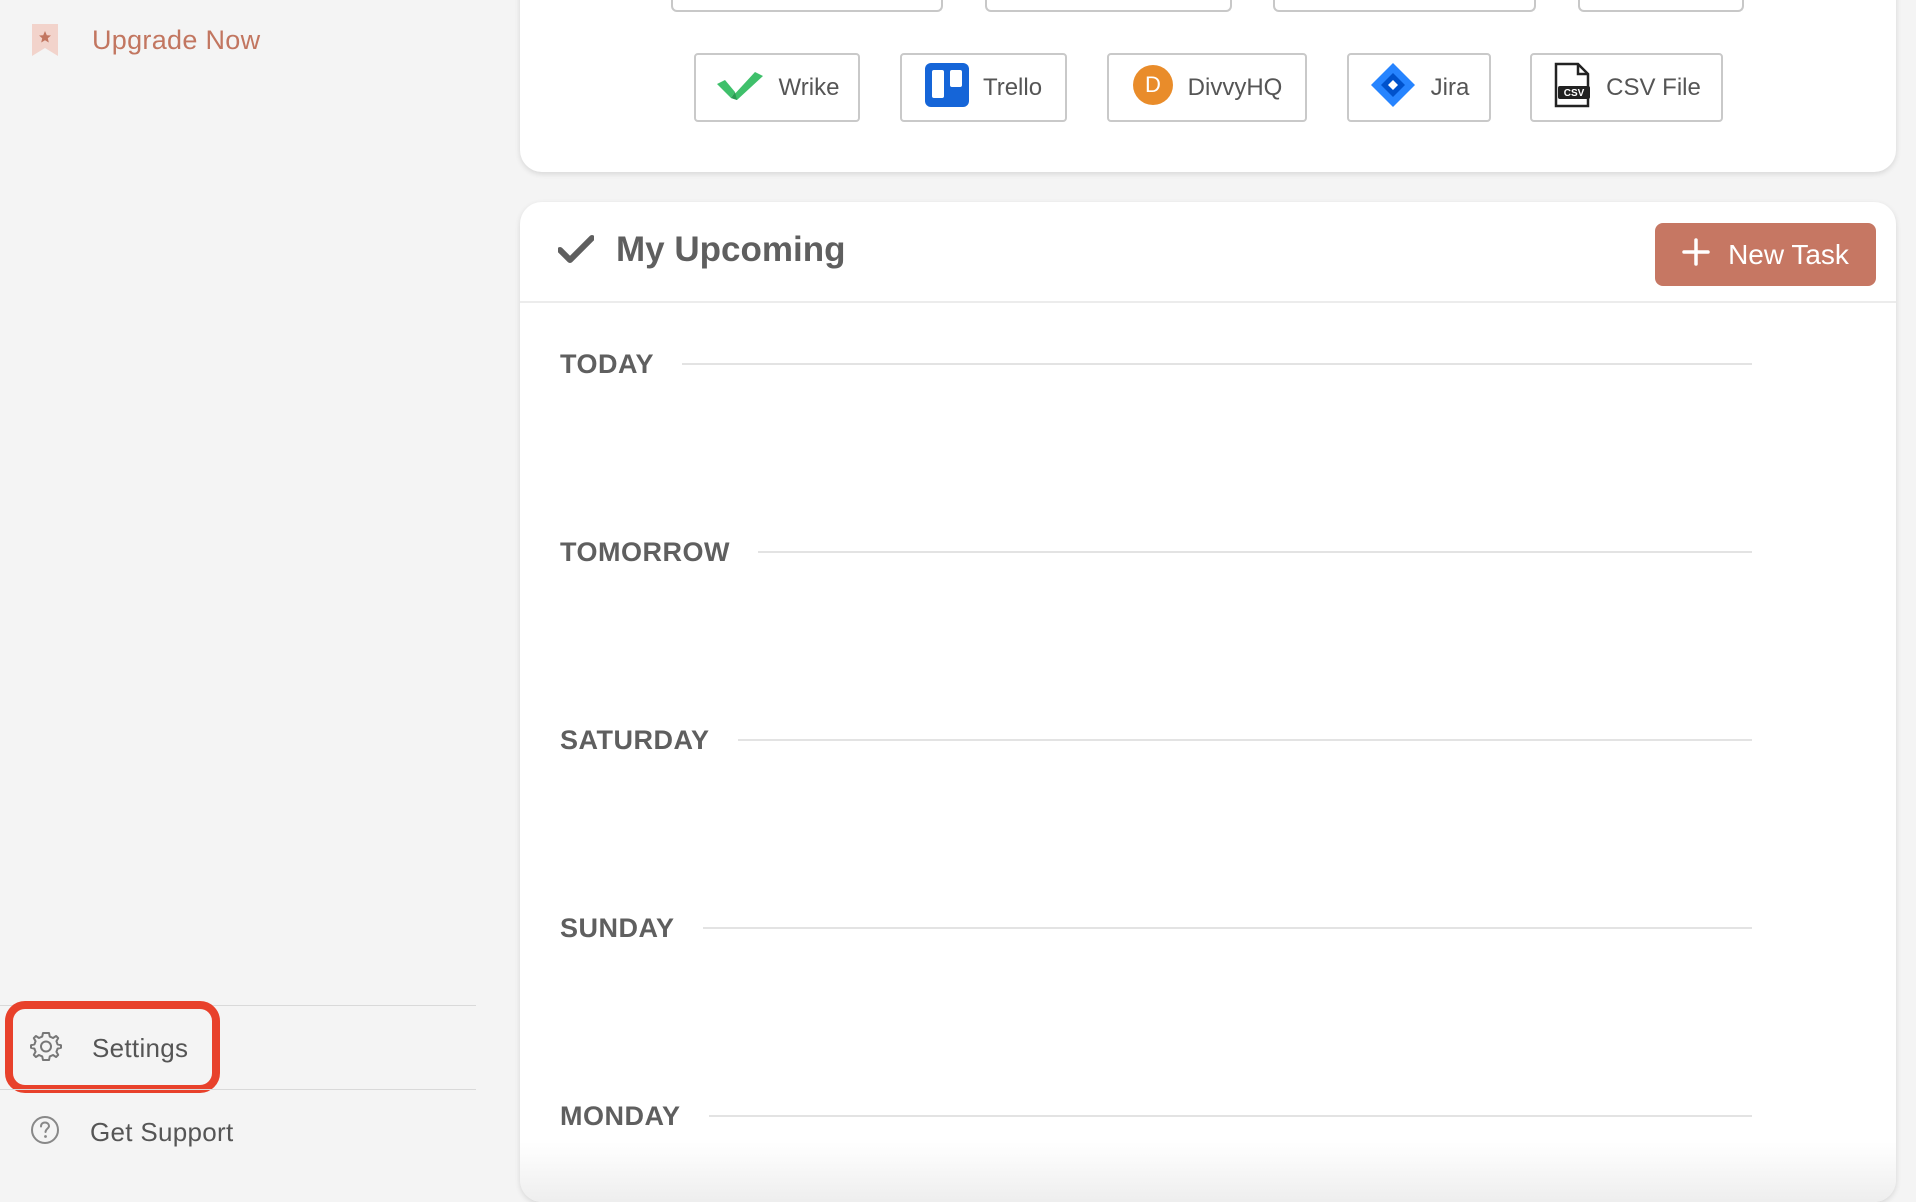  Describe the element at coordinates (1208, 1172) in the screenshot. I see `scroll-fade` at that location.